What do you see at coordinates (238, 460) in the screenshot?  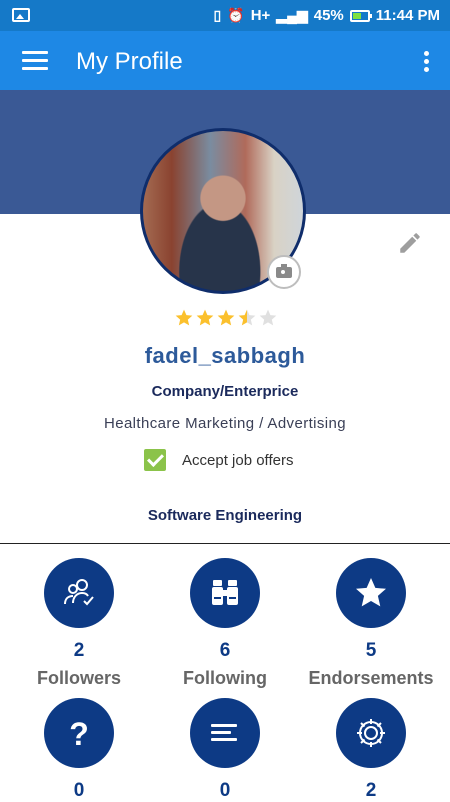 I see `accept-job-offers-label: Accept job offers` at bounding box center [238, 460].